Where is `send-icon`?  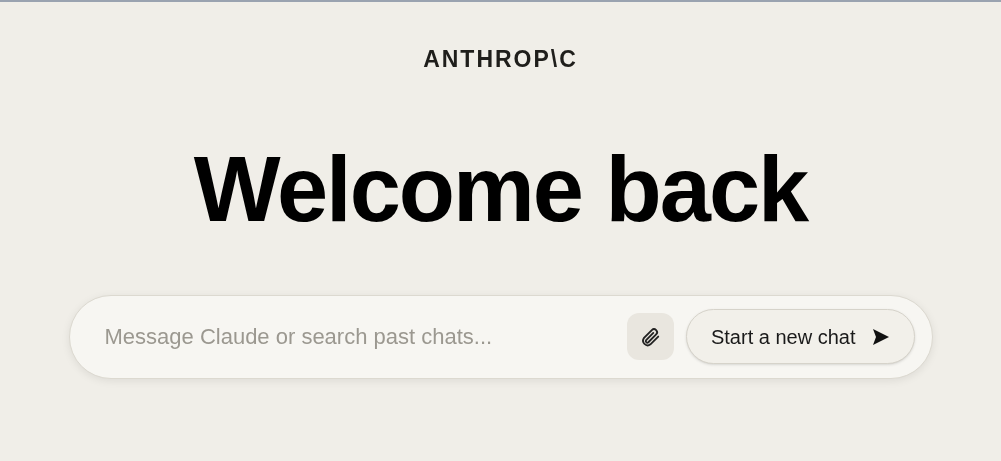
send-icon is located at coordinates (880, 336).